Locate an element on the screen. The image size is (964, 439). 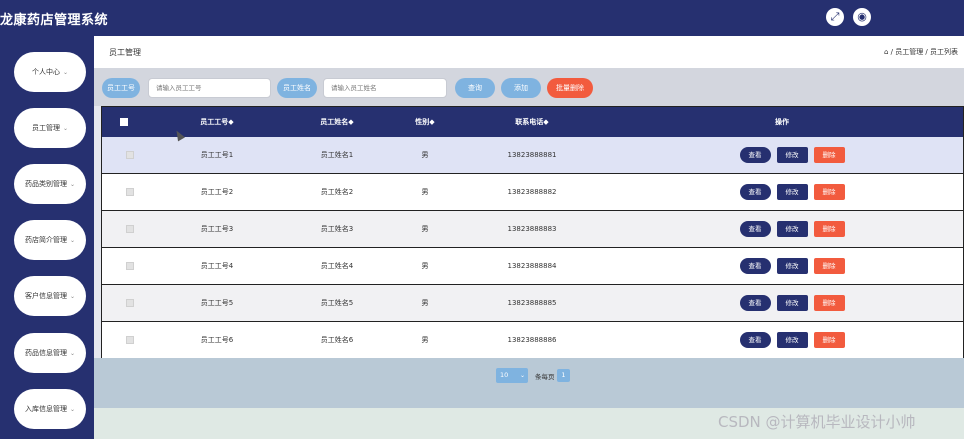
search-bar: 员工工号 员工姓名 查询 添加 批量删除 is located at coordinates (529, 87).